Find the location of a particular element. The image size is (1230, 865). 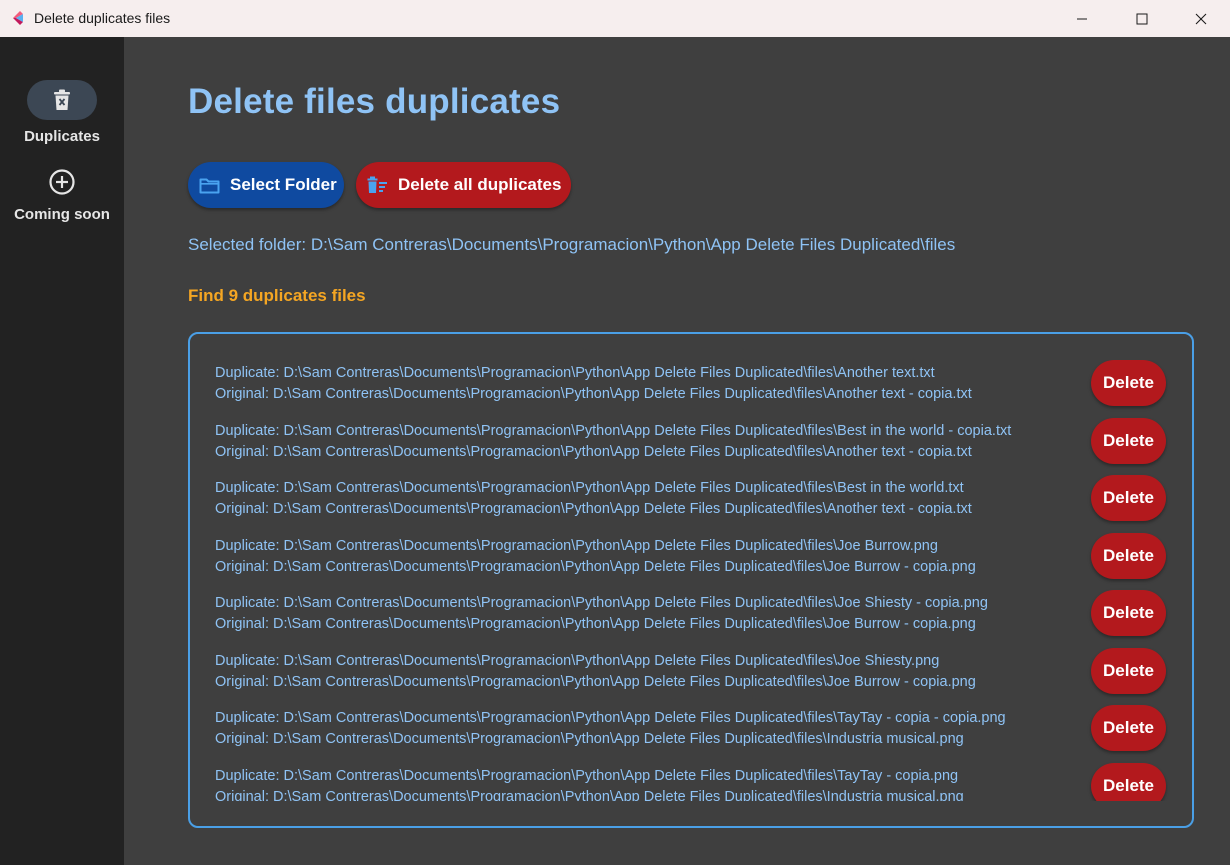

sidebar-item-duplicates: Duplicates is located at coordinates (62, 112).